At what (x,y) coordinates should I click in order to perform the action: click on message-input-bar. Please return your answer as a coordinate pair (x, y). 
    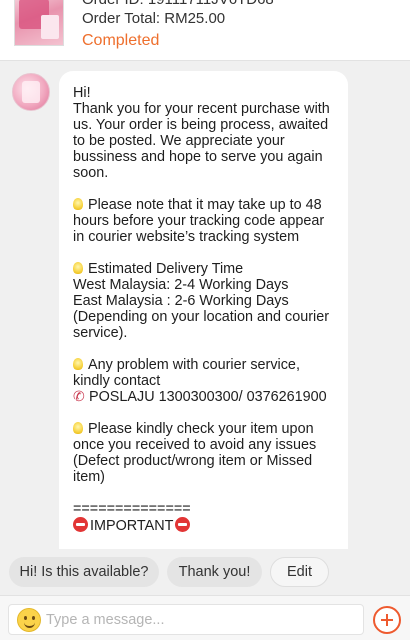
    Looking at the image, I should click on (205, 617).